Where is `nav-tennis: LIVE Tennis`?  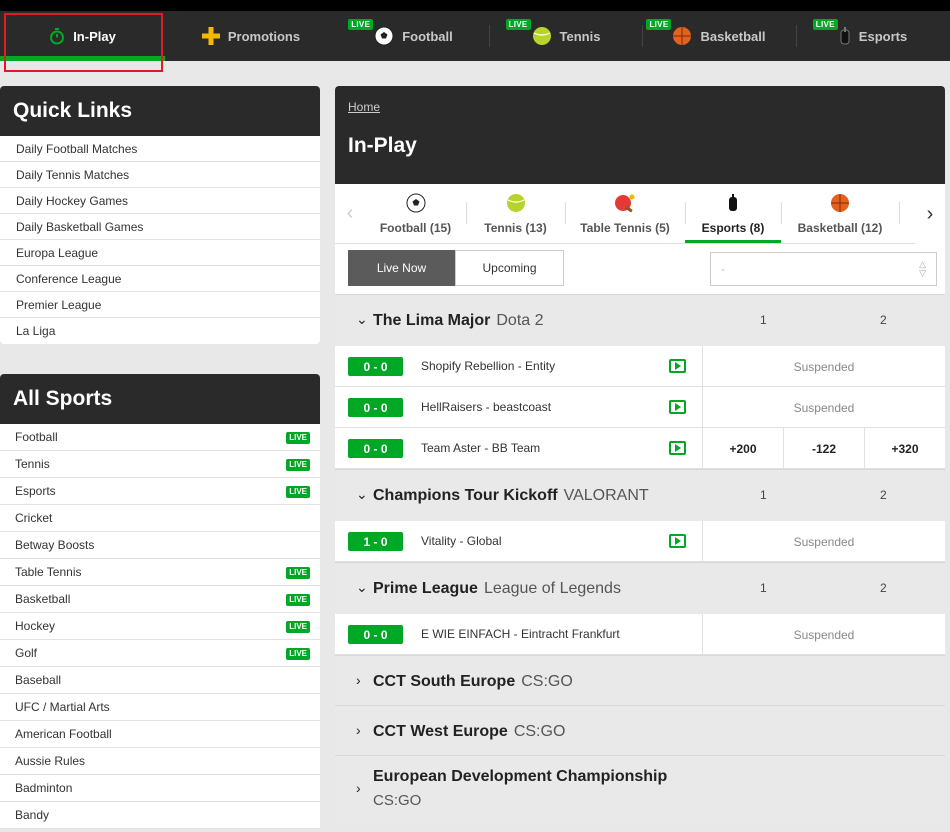
nav-tennis: LIVE Tennis is located at coordinates (566, 36).